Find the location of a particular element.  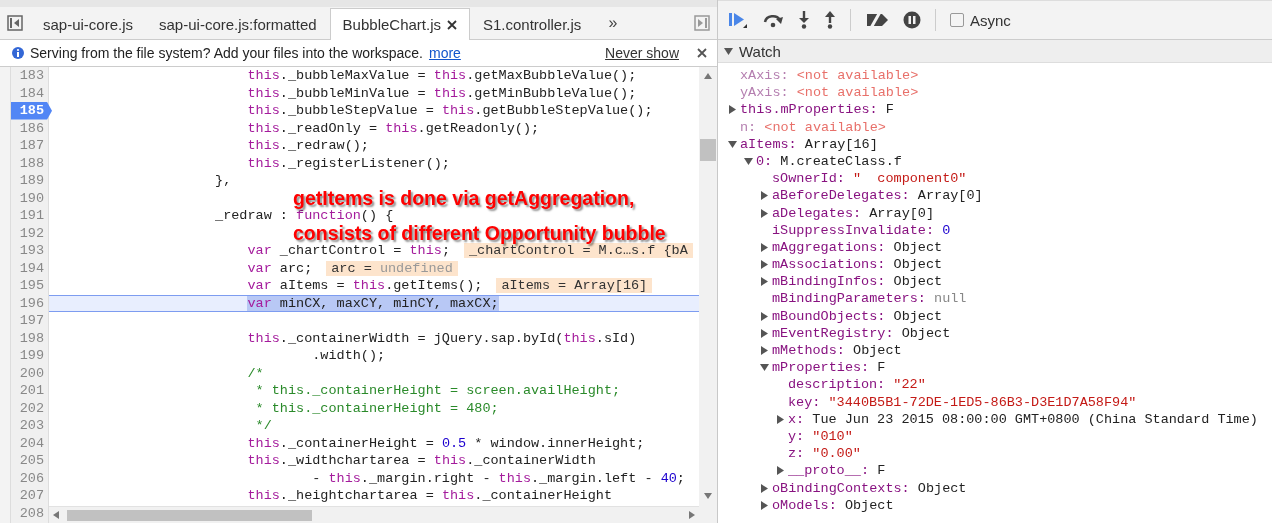

editor-tab: sap-ui-core.js is located at coordinates (88, 24).